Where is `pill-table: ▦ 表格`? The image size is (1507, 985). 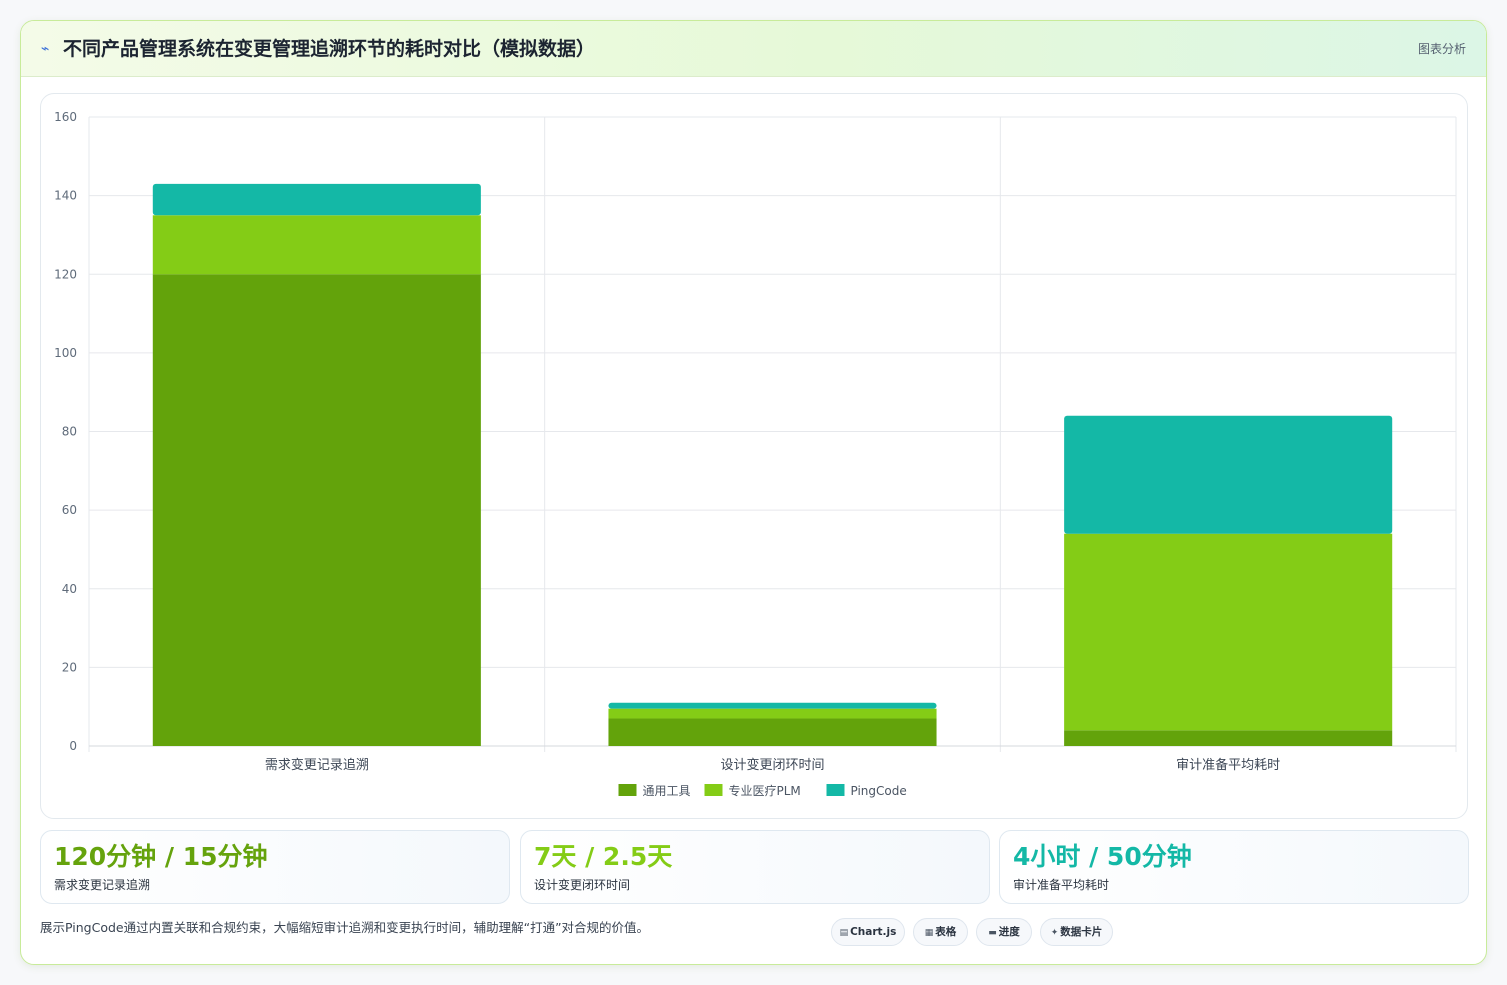 pill-table: ▦ 表格 is located at coordinates (940, 932).